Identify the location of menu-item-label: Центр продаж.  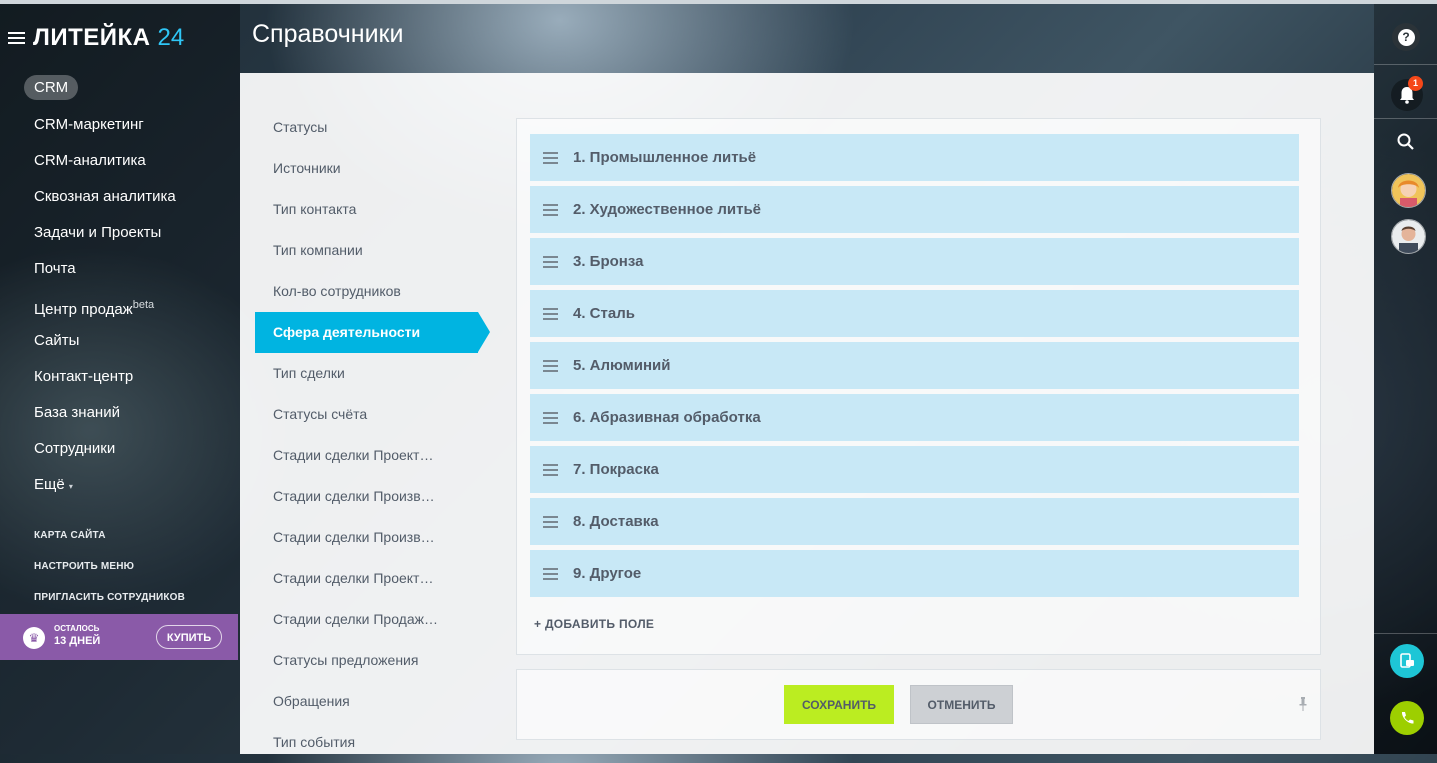
(83, 309).